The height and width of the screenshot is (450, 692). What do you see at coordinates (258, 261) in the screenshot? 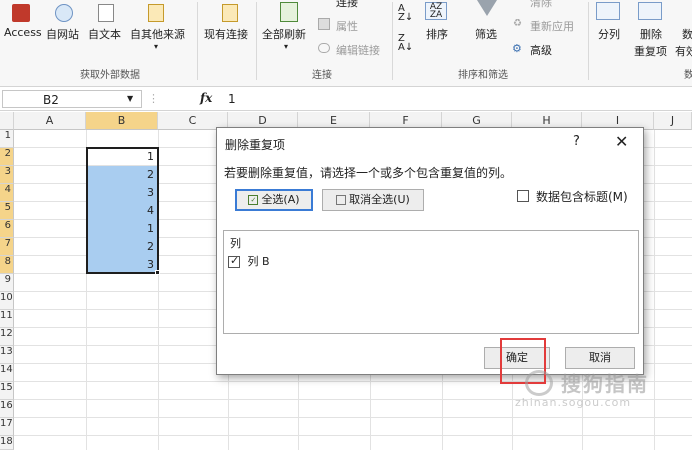
I see `column-b-label: 列 B` at bounding box center [258, 261].